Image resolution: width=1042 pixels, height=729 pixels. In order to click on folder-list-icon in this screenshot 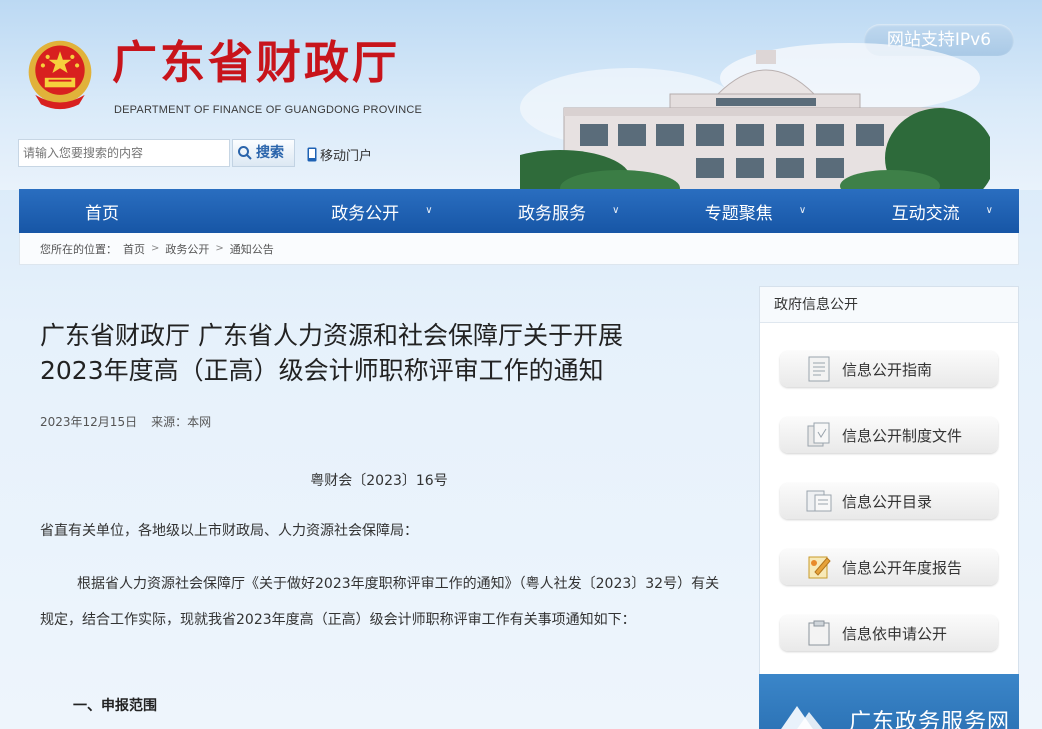, I will do `click(819, 501)`.